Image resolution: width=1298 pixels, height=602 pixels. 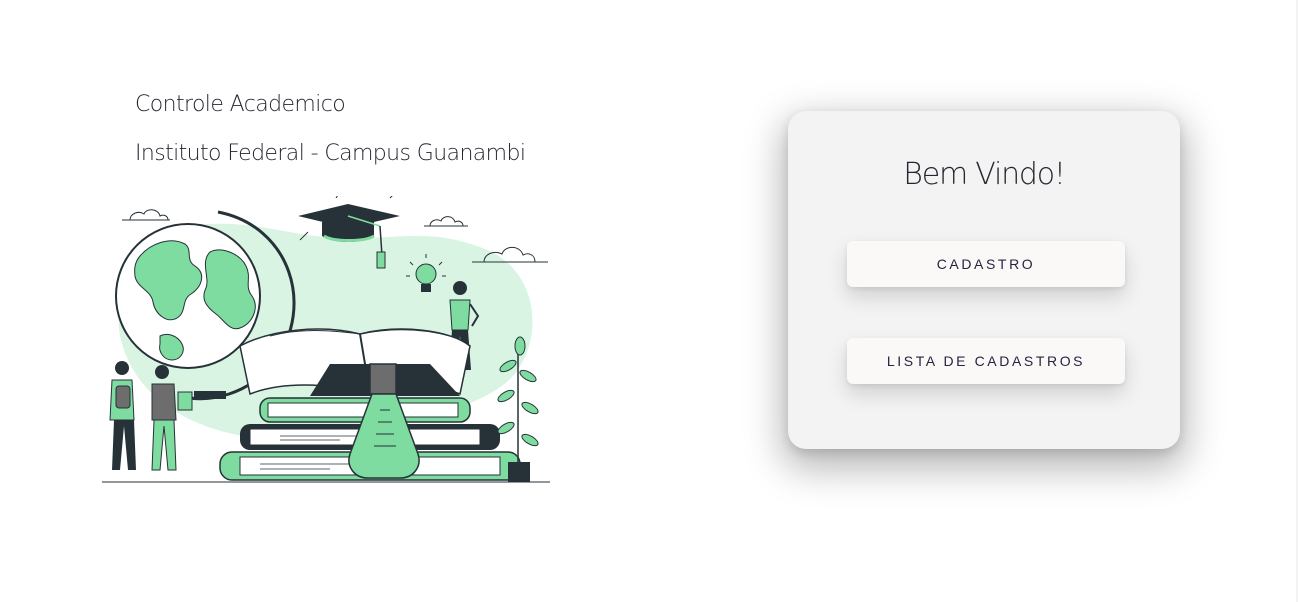 What do you see at coordinates (240, 104) in the screenshot?
I see `app-title: Controle Academico` at bounding box center [240, 104].